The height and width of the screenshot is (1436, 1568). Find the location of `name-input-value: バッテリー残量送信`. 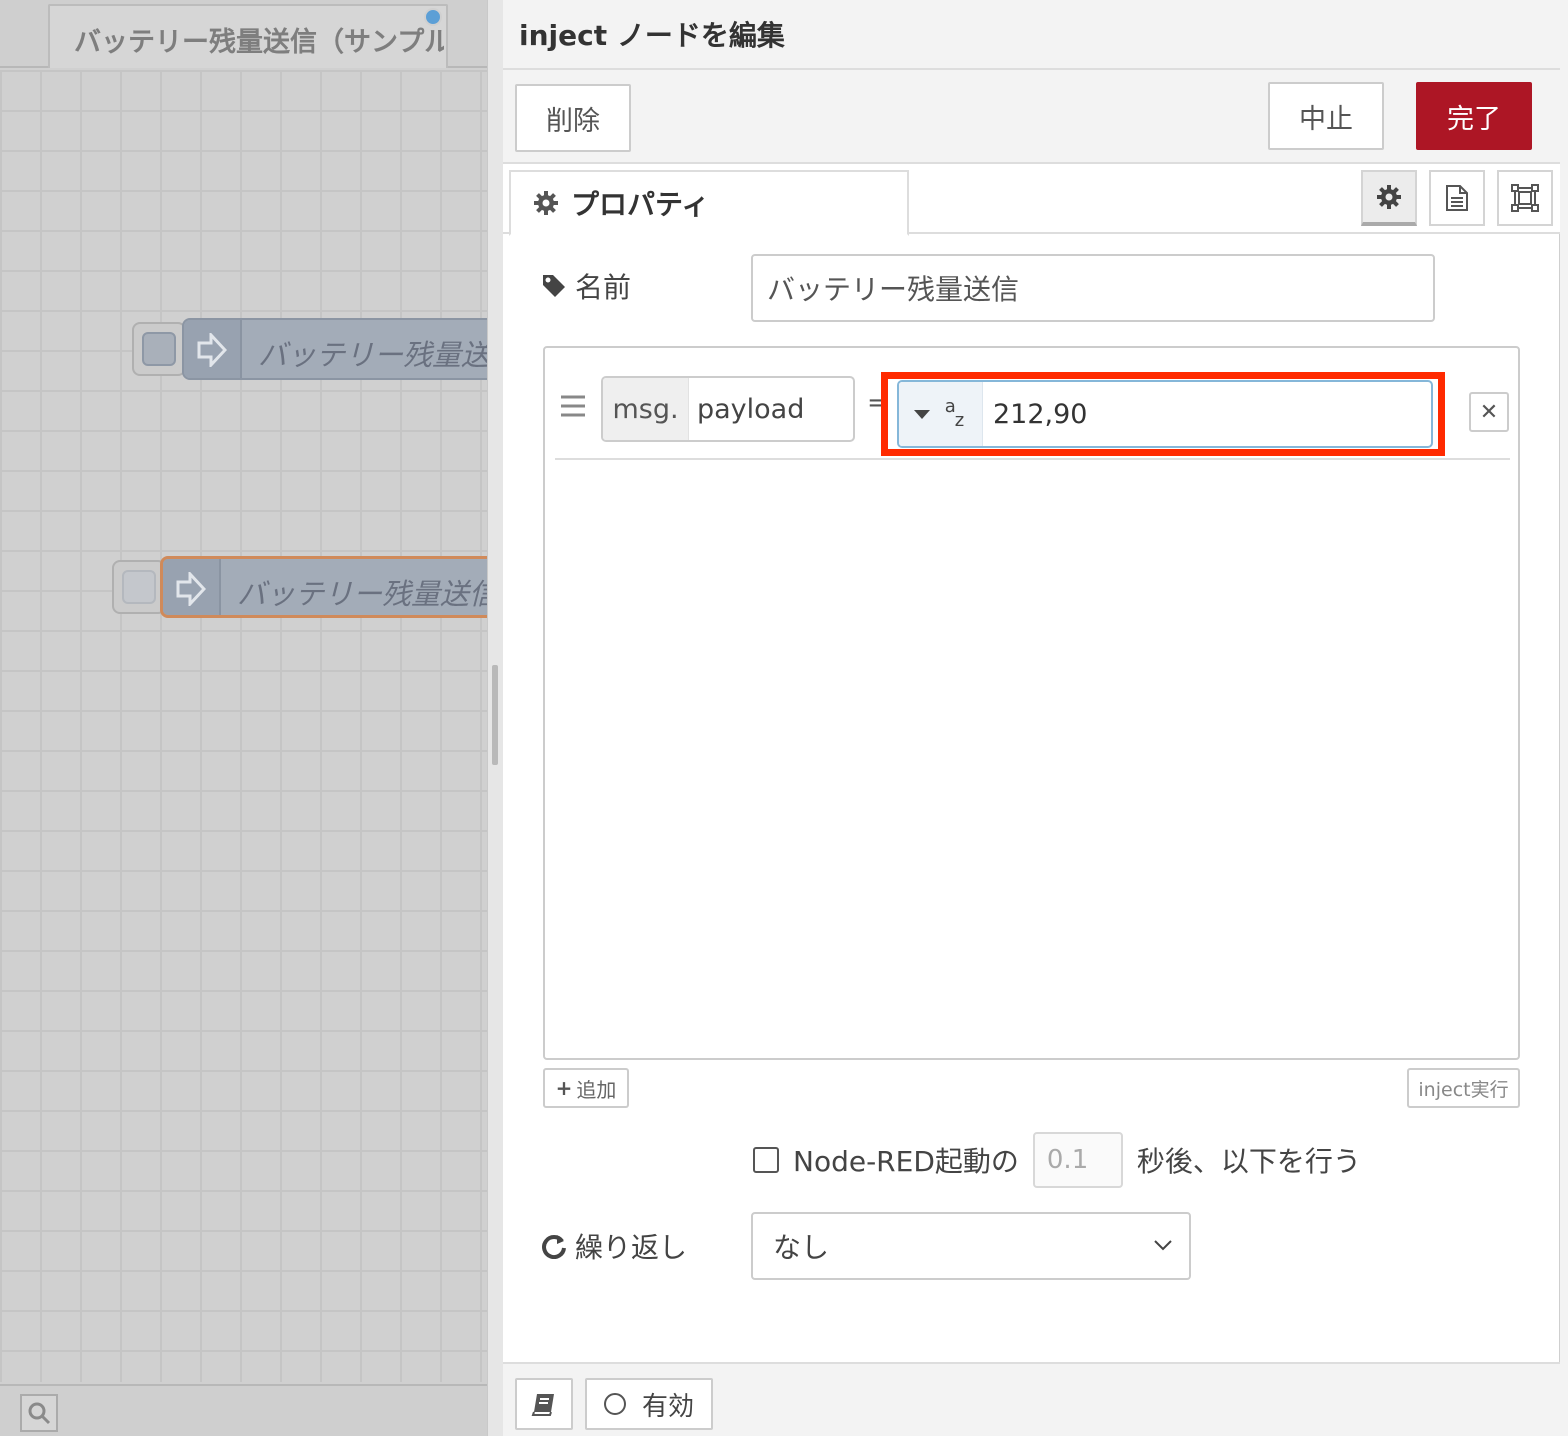

name-input-value: バッテリー残量送信 is located at coordinates (893, 289).